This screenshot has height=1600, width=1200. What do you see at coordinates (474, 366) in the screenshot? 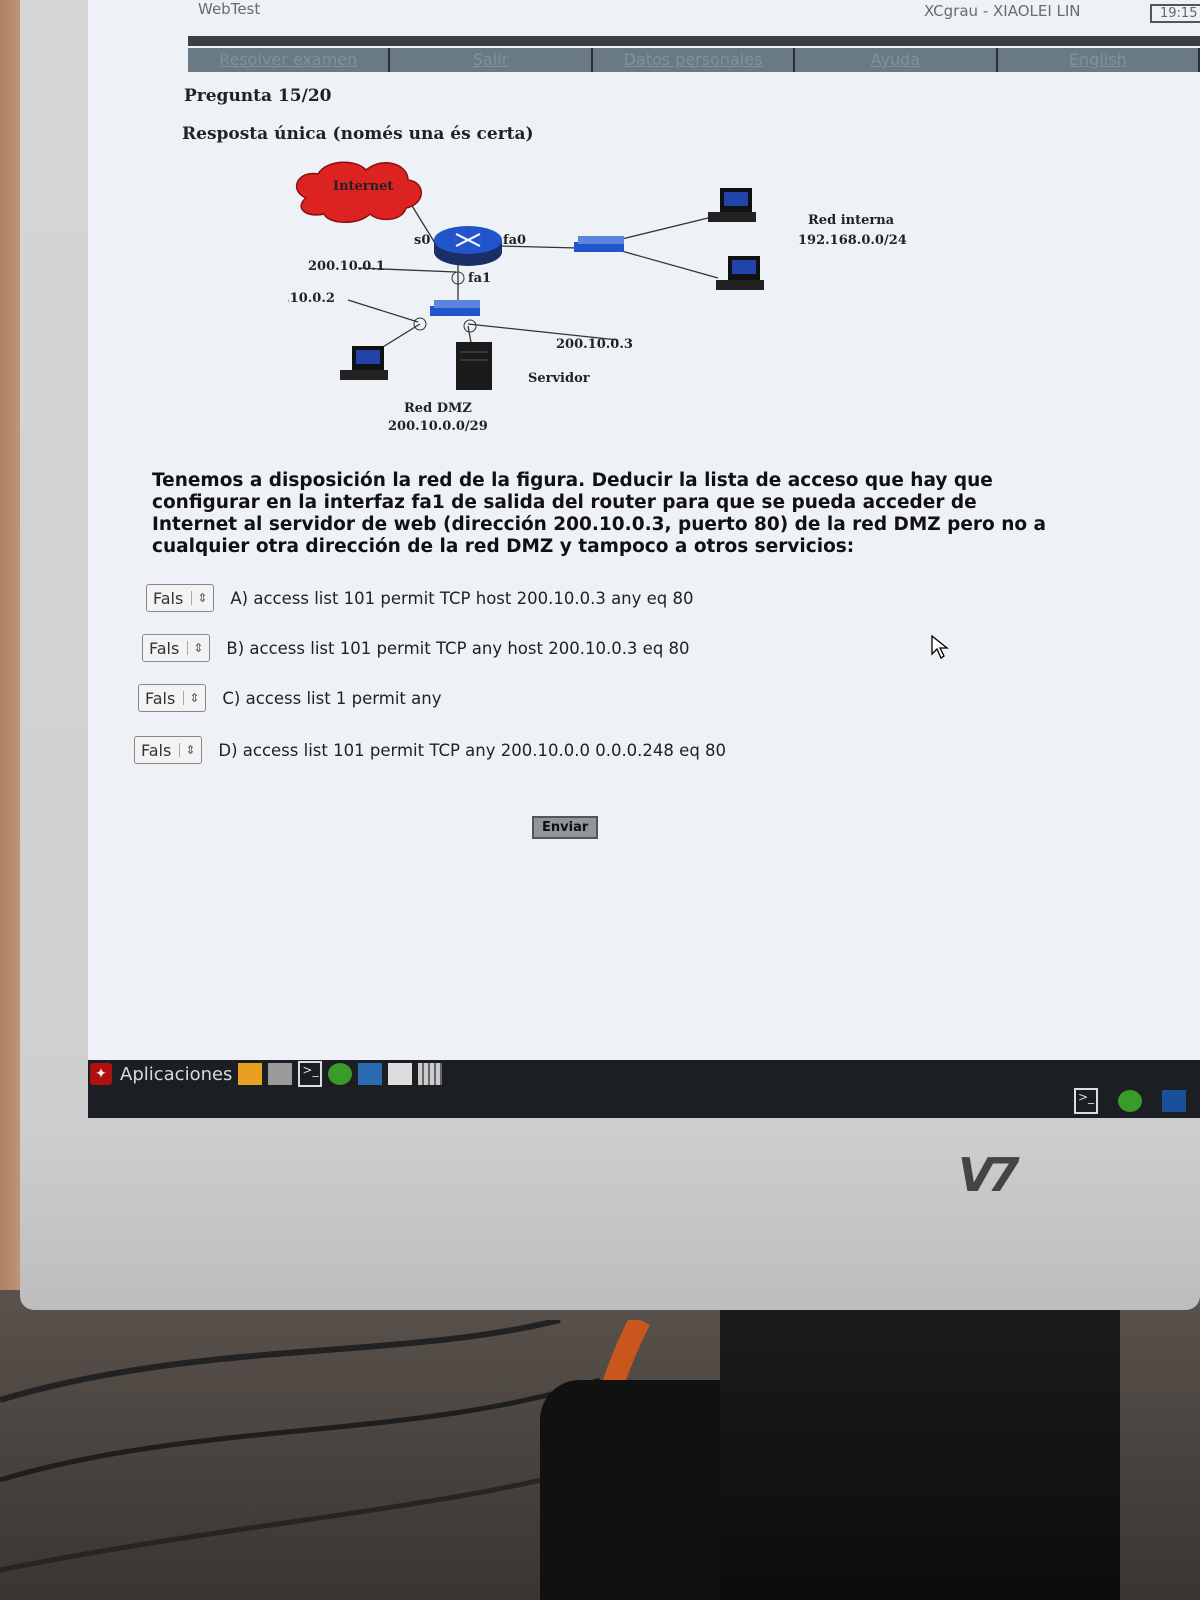
I see `server-icon` at bounding box center [474, 366].